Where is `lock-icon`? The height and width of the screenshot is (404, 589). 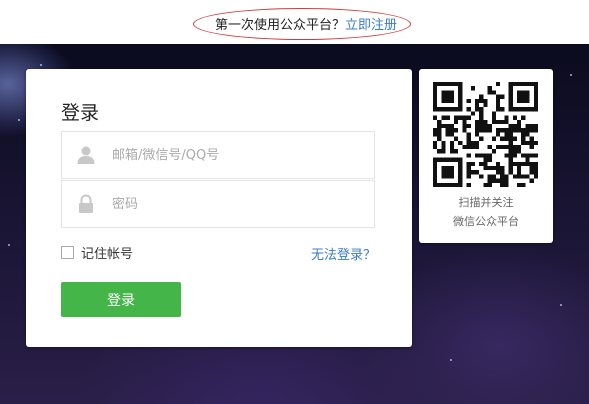
lock-icon is located at coordinates (86, 203).